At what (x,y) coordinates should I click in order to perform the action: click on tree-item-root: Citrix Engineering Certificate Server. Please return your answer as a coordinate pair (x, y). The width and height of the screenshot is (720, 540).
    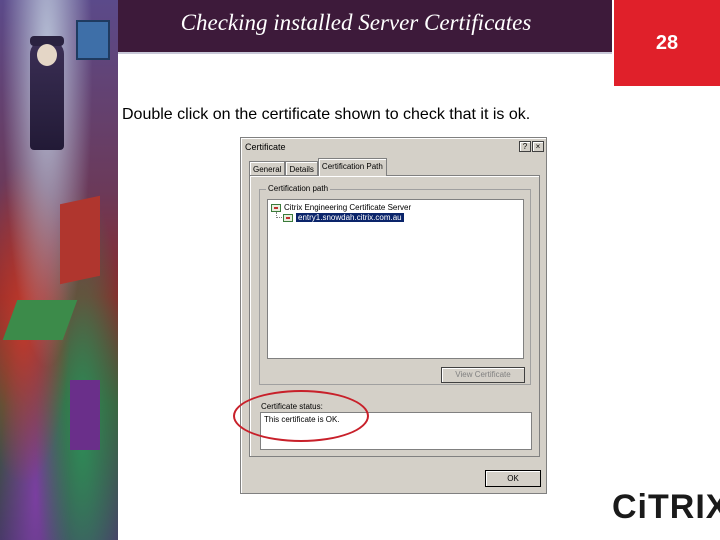
    Looking at the image, I should click on (341, 207).